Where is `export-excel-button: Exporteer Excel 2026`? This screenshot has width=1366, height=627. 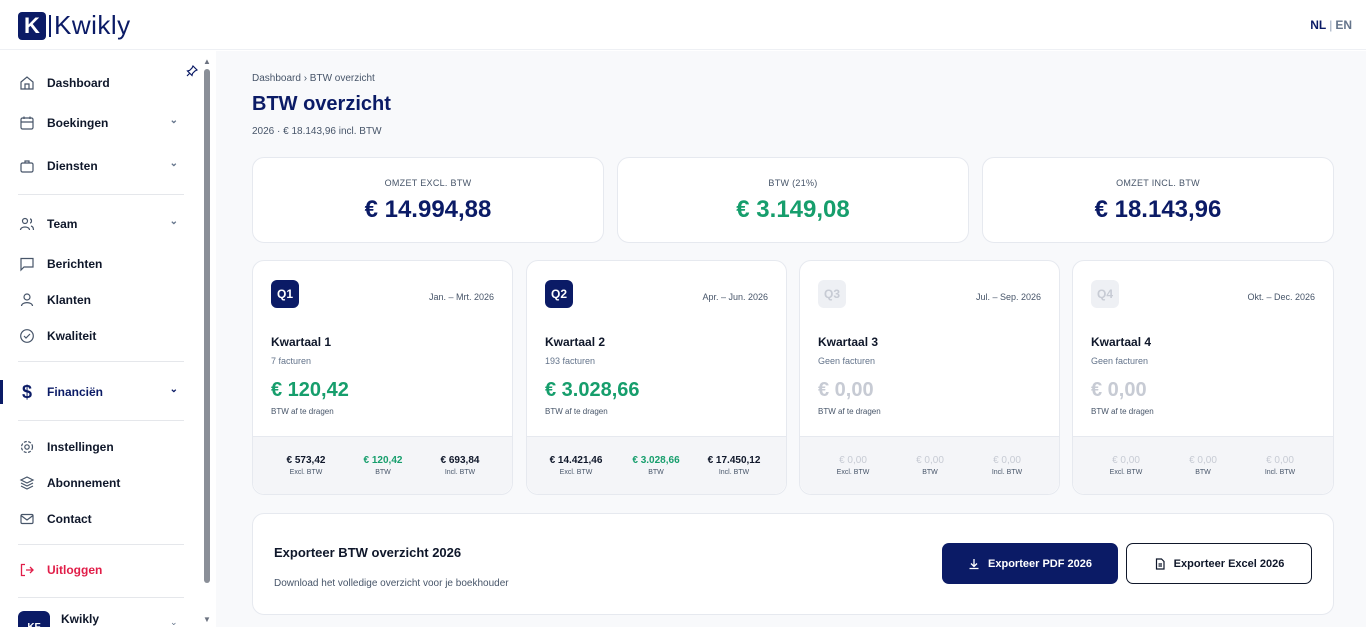
export-excel-button: Exporteer Excel 2026 is located at coordinates (1219, 563).